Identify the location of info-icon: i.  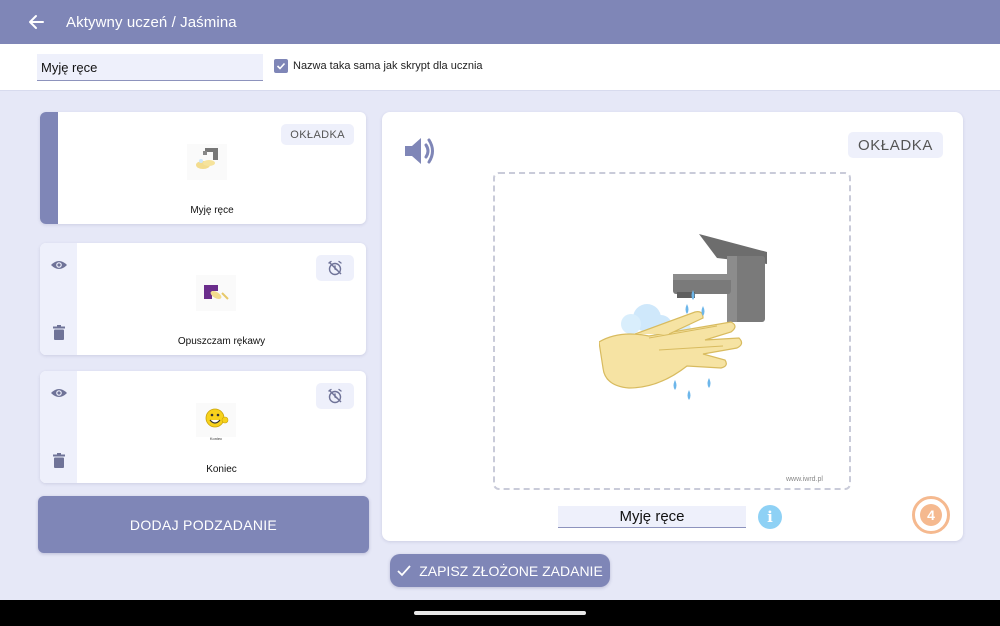
(770, 517).